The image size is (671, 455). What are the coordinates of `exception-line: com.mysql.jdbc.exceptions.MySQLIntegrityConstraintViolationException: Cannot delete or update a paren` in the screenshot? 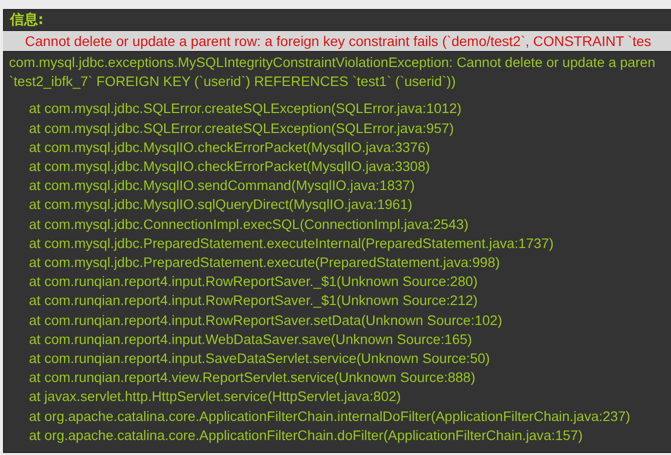 It's located at (332, 63).